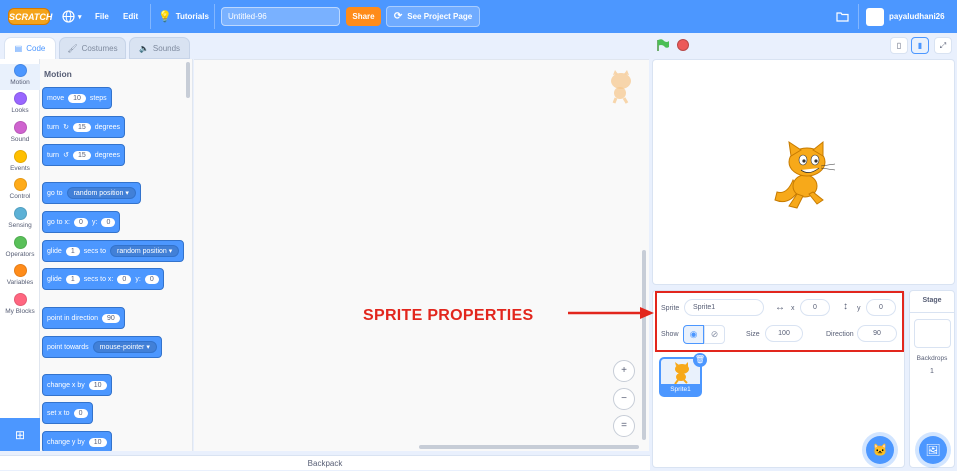 The width and height of the screenshot is (957, 471). What do you see at coordinates (905, 16) in the screenshot?
I see `account-menu: payaludhani26` at bounding box center [905, 16].